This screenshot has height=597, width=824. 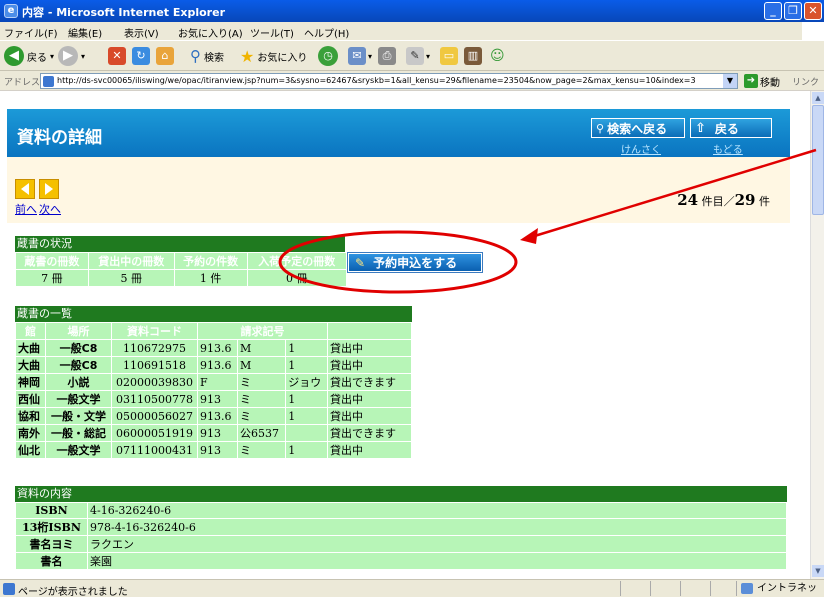 What do you see at coordinates (813, 11) in the screenshot?
I see `close-button: ✕` at bounding box center [813, 11].